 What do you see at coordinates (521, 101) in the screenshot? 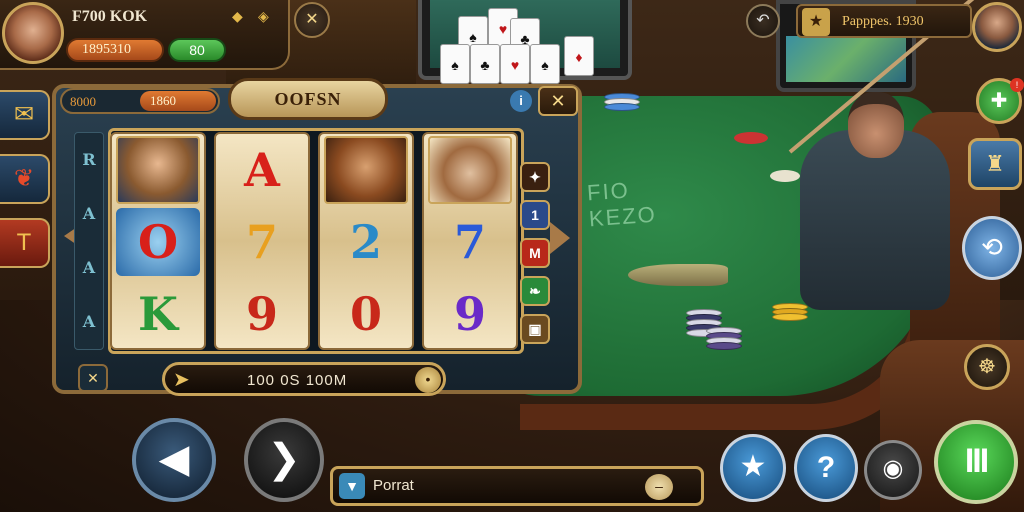
I see `info-icon: i` at bounding box center [521, 101].